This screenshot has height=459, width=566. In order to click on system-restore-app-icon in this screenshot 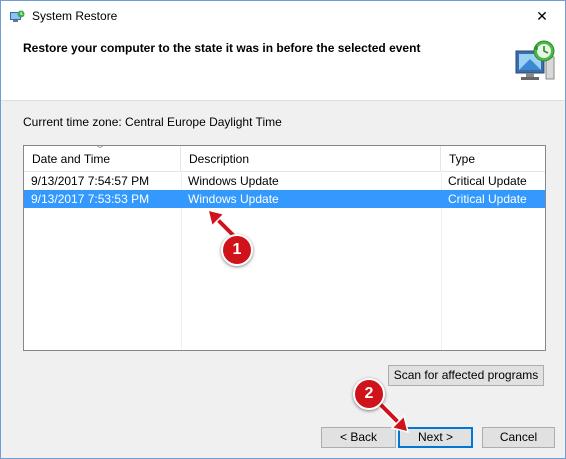, I will do `click(17, 16)`.